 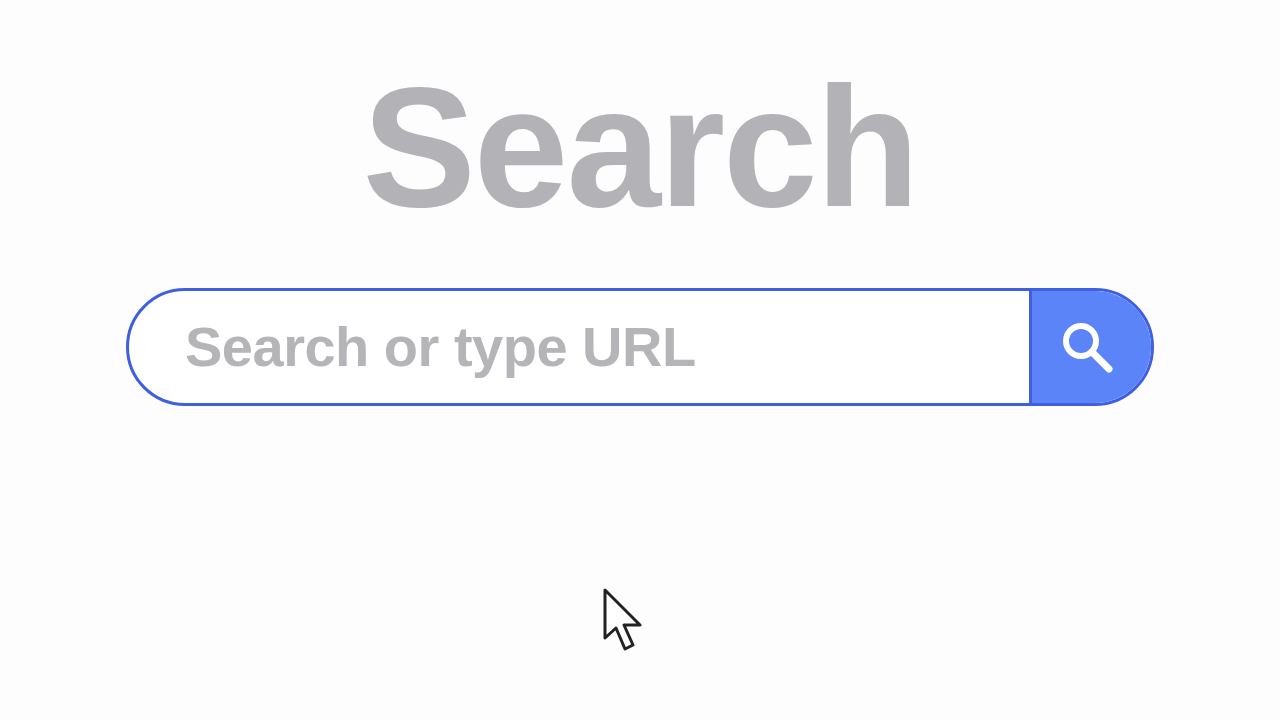 I want to click on search-field: Search or type URL, so click(x=579, y=347).